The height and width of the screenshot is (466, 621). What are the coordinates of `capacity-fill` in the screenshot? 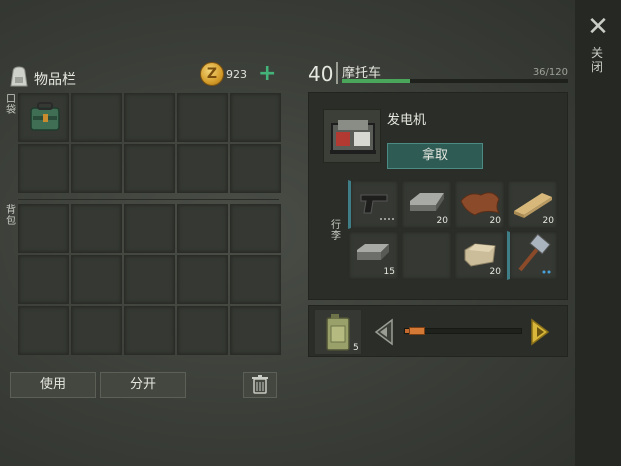 It's located at (376, 81).